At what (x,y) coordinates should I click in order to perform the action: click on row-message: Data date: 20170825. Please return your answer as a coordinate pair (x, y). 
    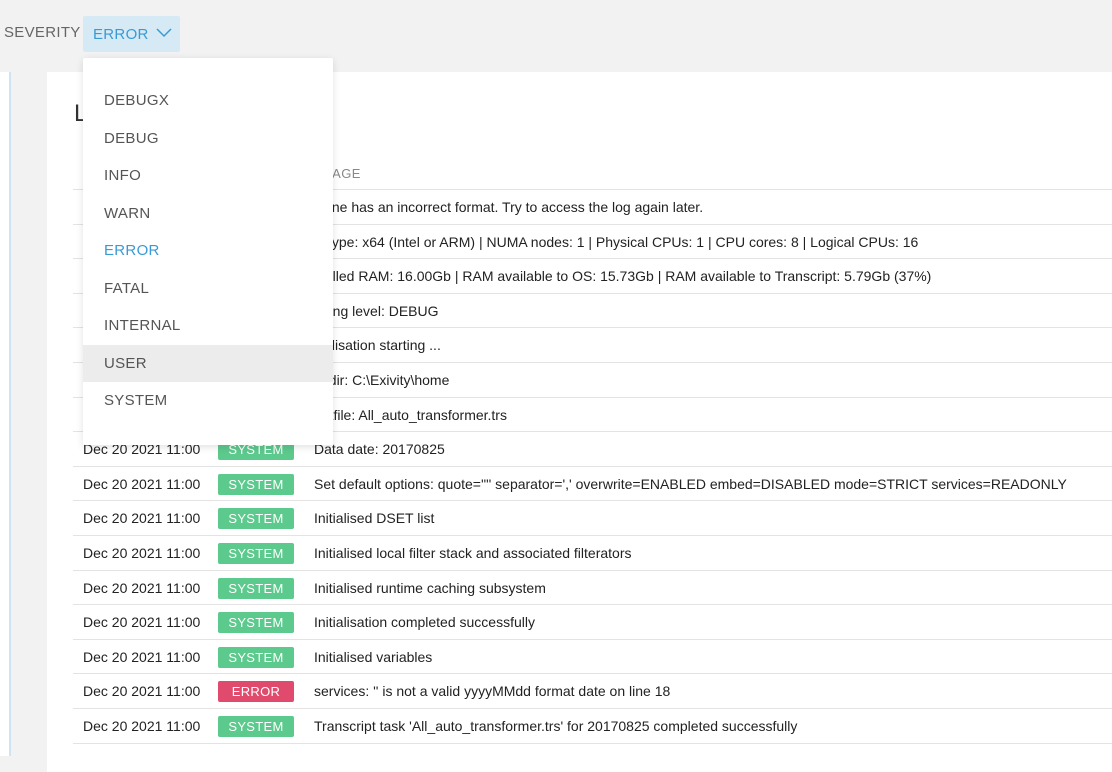
    Looking at the image, I should click on (379, 449).